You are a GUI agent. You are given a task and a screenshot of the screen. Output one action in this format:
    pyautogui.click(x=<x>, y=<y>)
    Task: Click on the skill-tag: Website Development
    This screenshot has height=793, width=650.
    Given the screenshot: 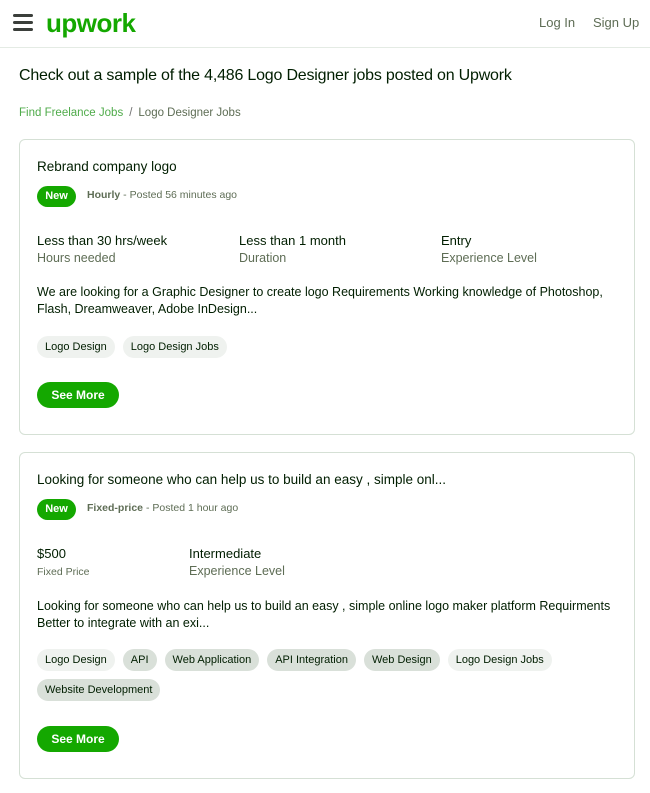 What is the action you would take?
    pyautogui.click(x=99, y=690)
    